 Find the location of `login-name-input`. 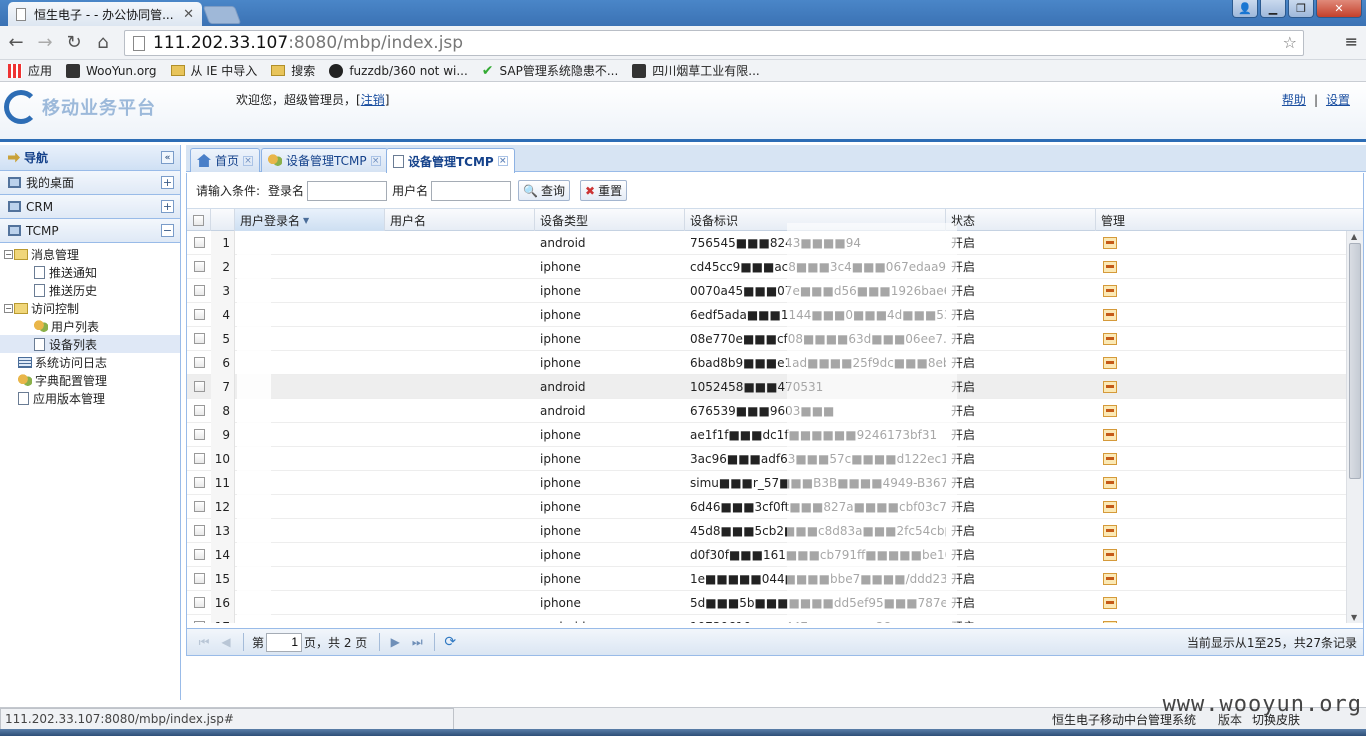

login-name-input is located at coordinates (347, 190).